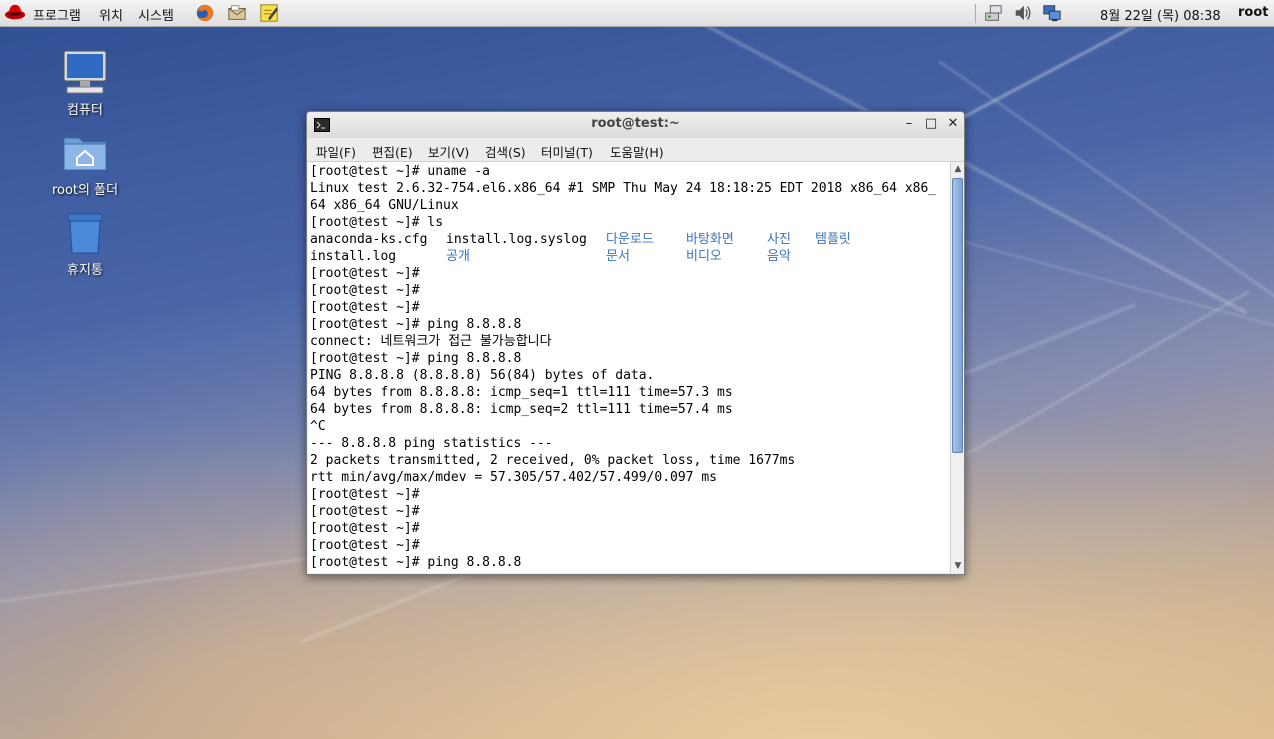 This screenshot has height=739, width=1274. I want to click on panel-separator, so click(975, 13).